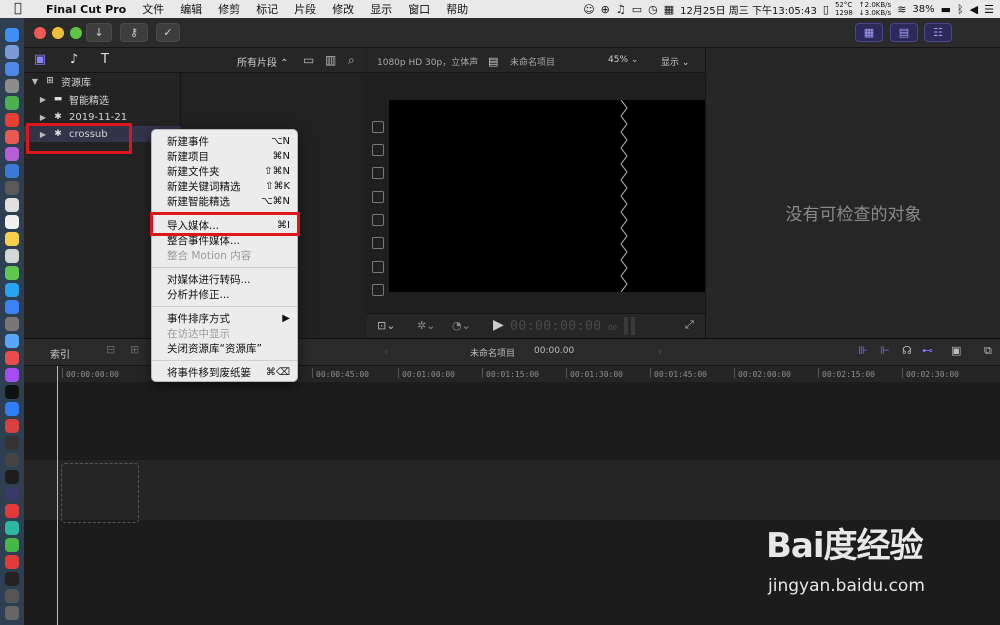 The image size is (1000, 625). I want to click on android-icon, so click(12, 103).